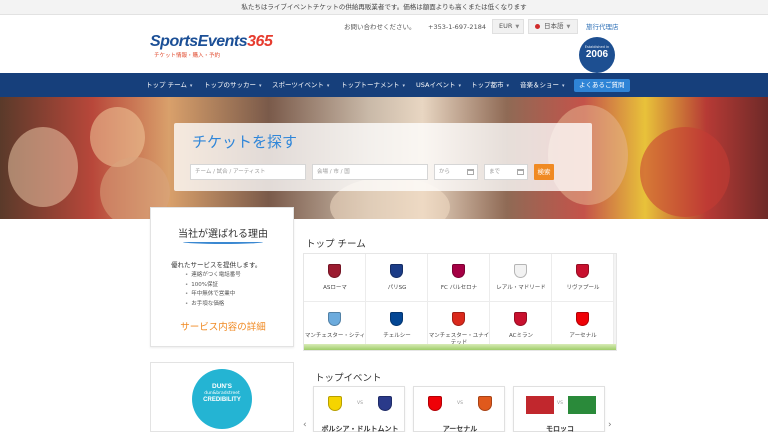  What do you see at coordinates (223, 326) in the screenshot?
I see `service-details-link: サービス内容の詳細` at bounding box center [223, 326].